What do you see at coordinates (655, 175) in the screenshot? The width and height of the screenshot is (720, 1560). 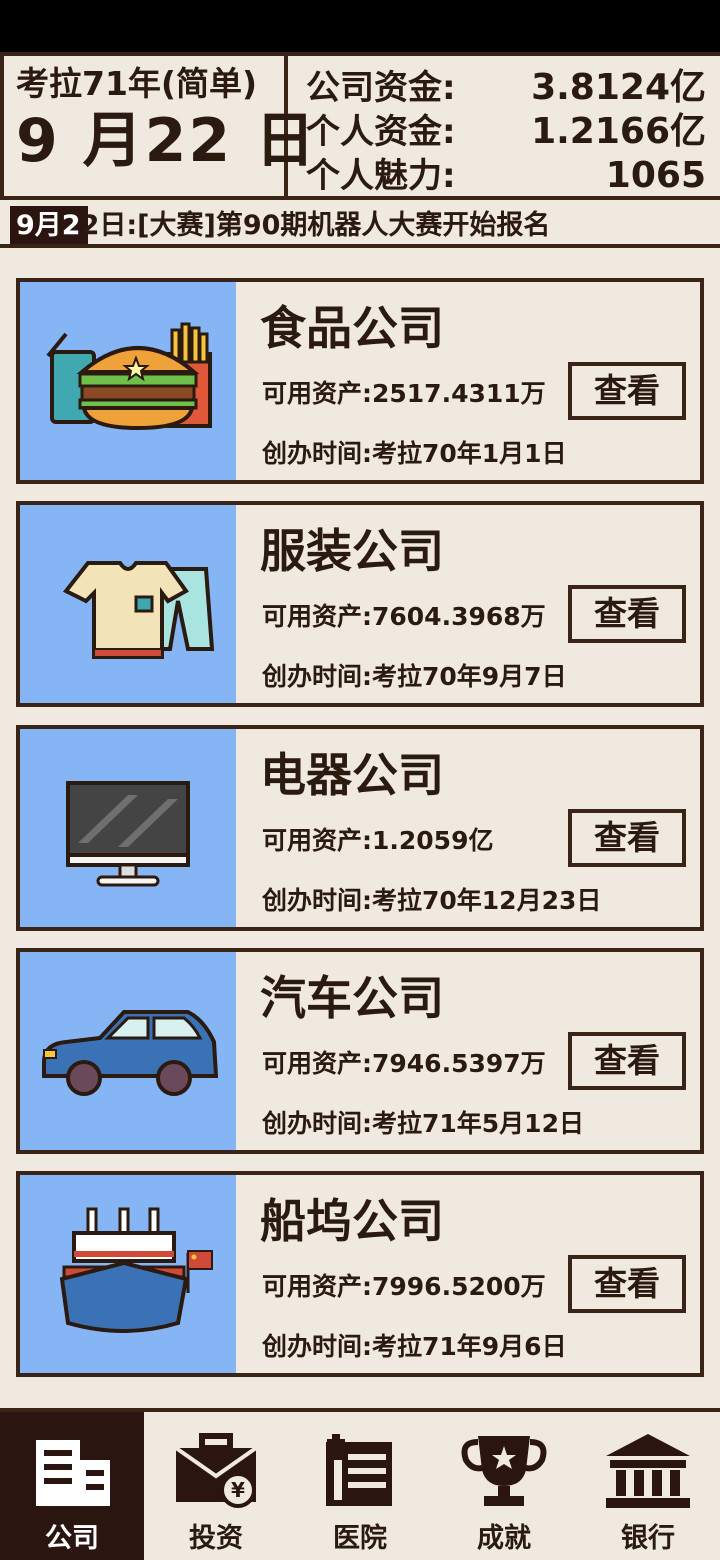 I see `stat-value: 1065` at bounding box center [655, 175].